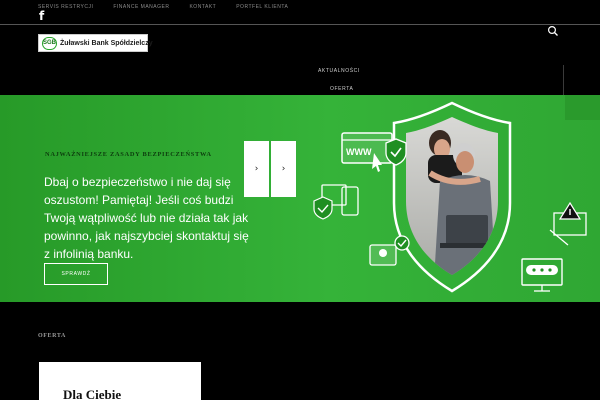  I want to click on check-button: SPRAWDŹ, so click(76, 274).